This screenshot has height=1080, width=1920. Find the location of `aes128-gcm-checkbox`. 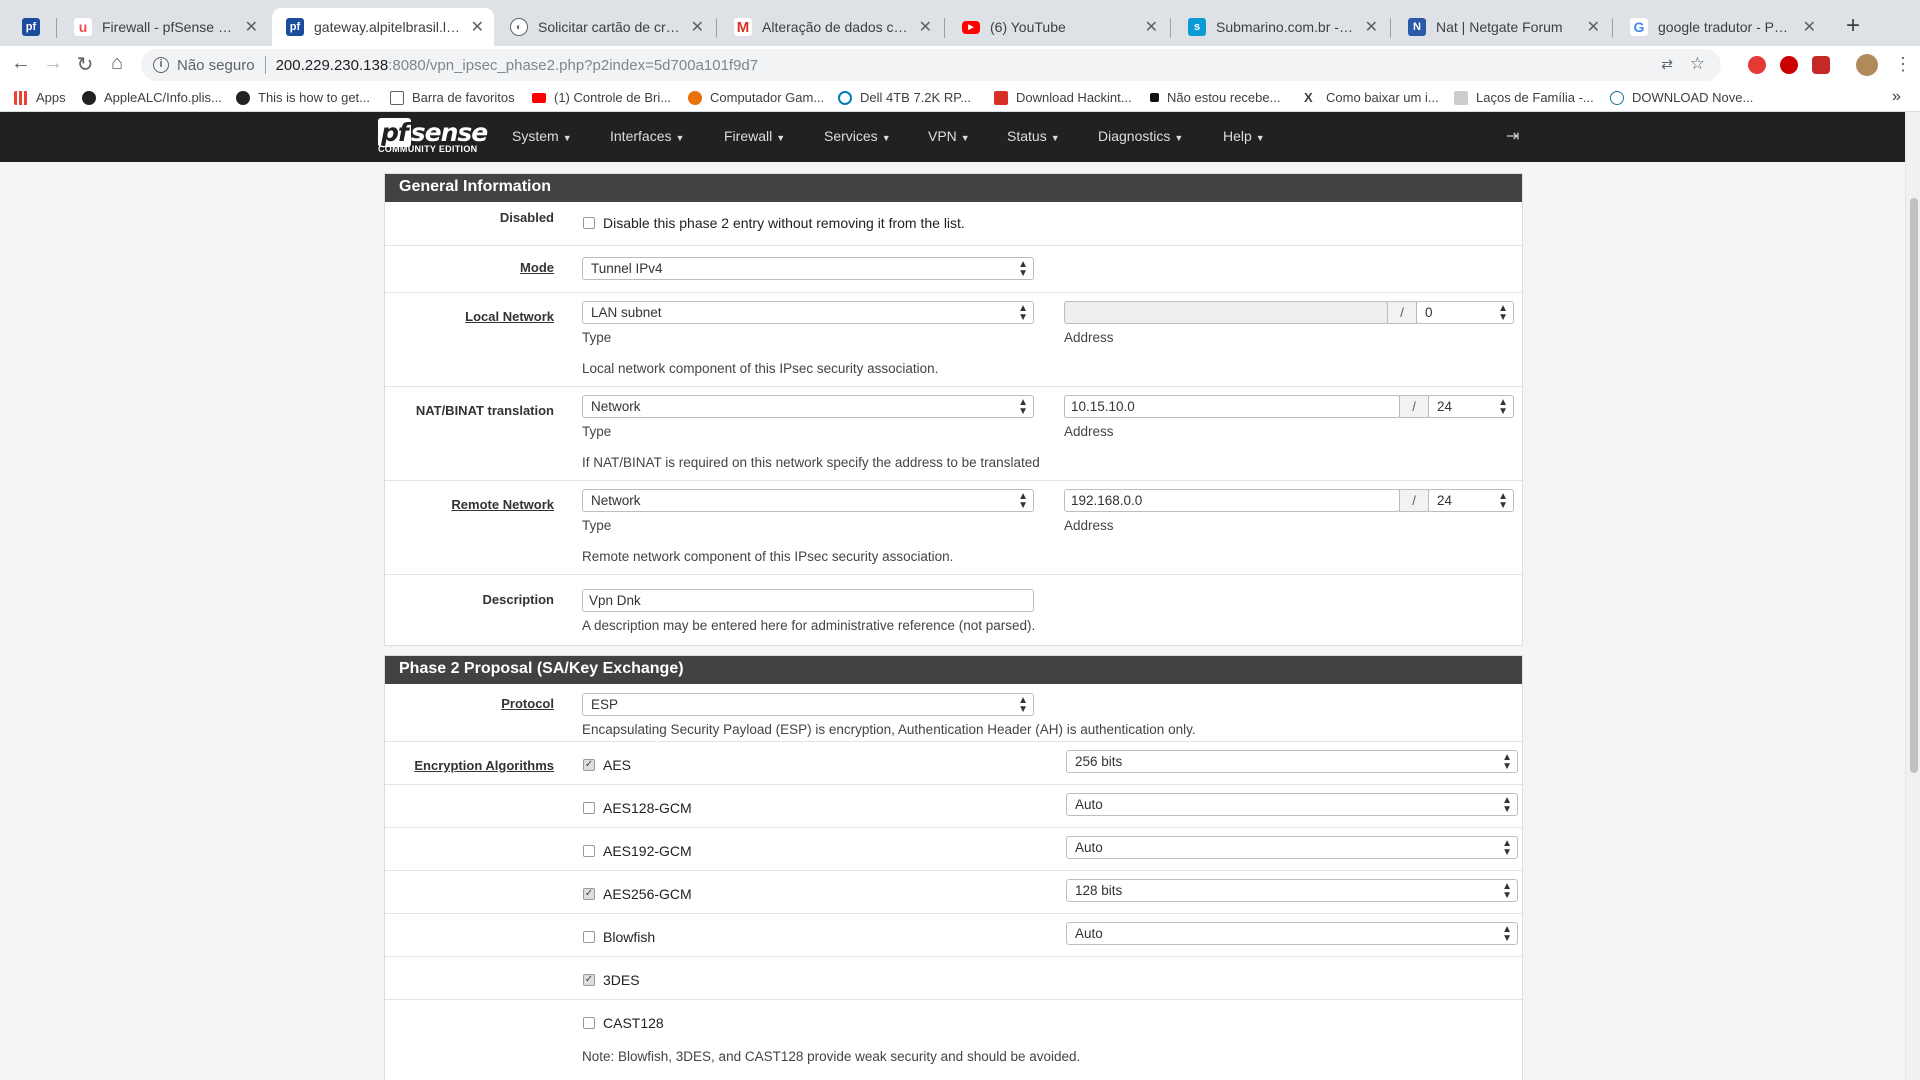

aes128-gcm-checkbox is located at coordinates (589, 808).